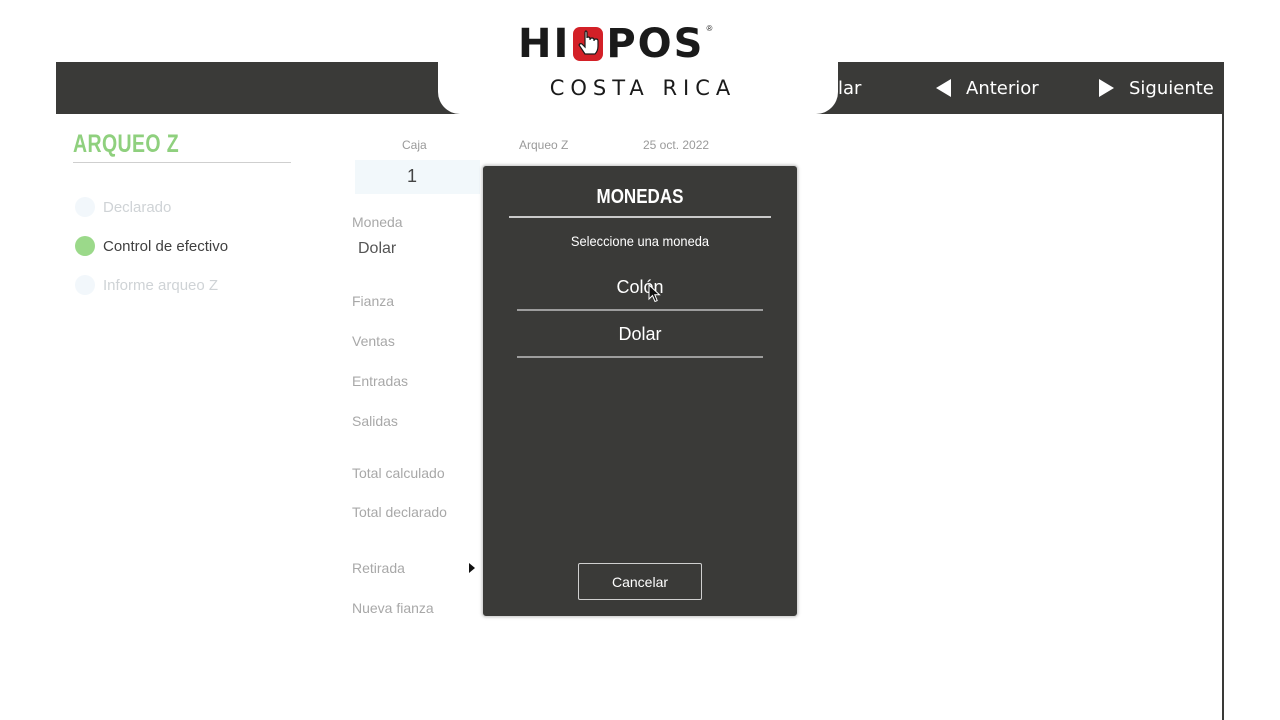  I want to click on hipos-logo: HI POS ®, so click(615, 44).